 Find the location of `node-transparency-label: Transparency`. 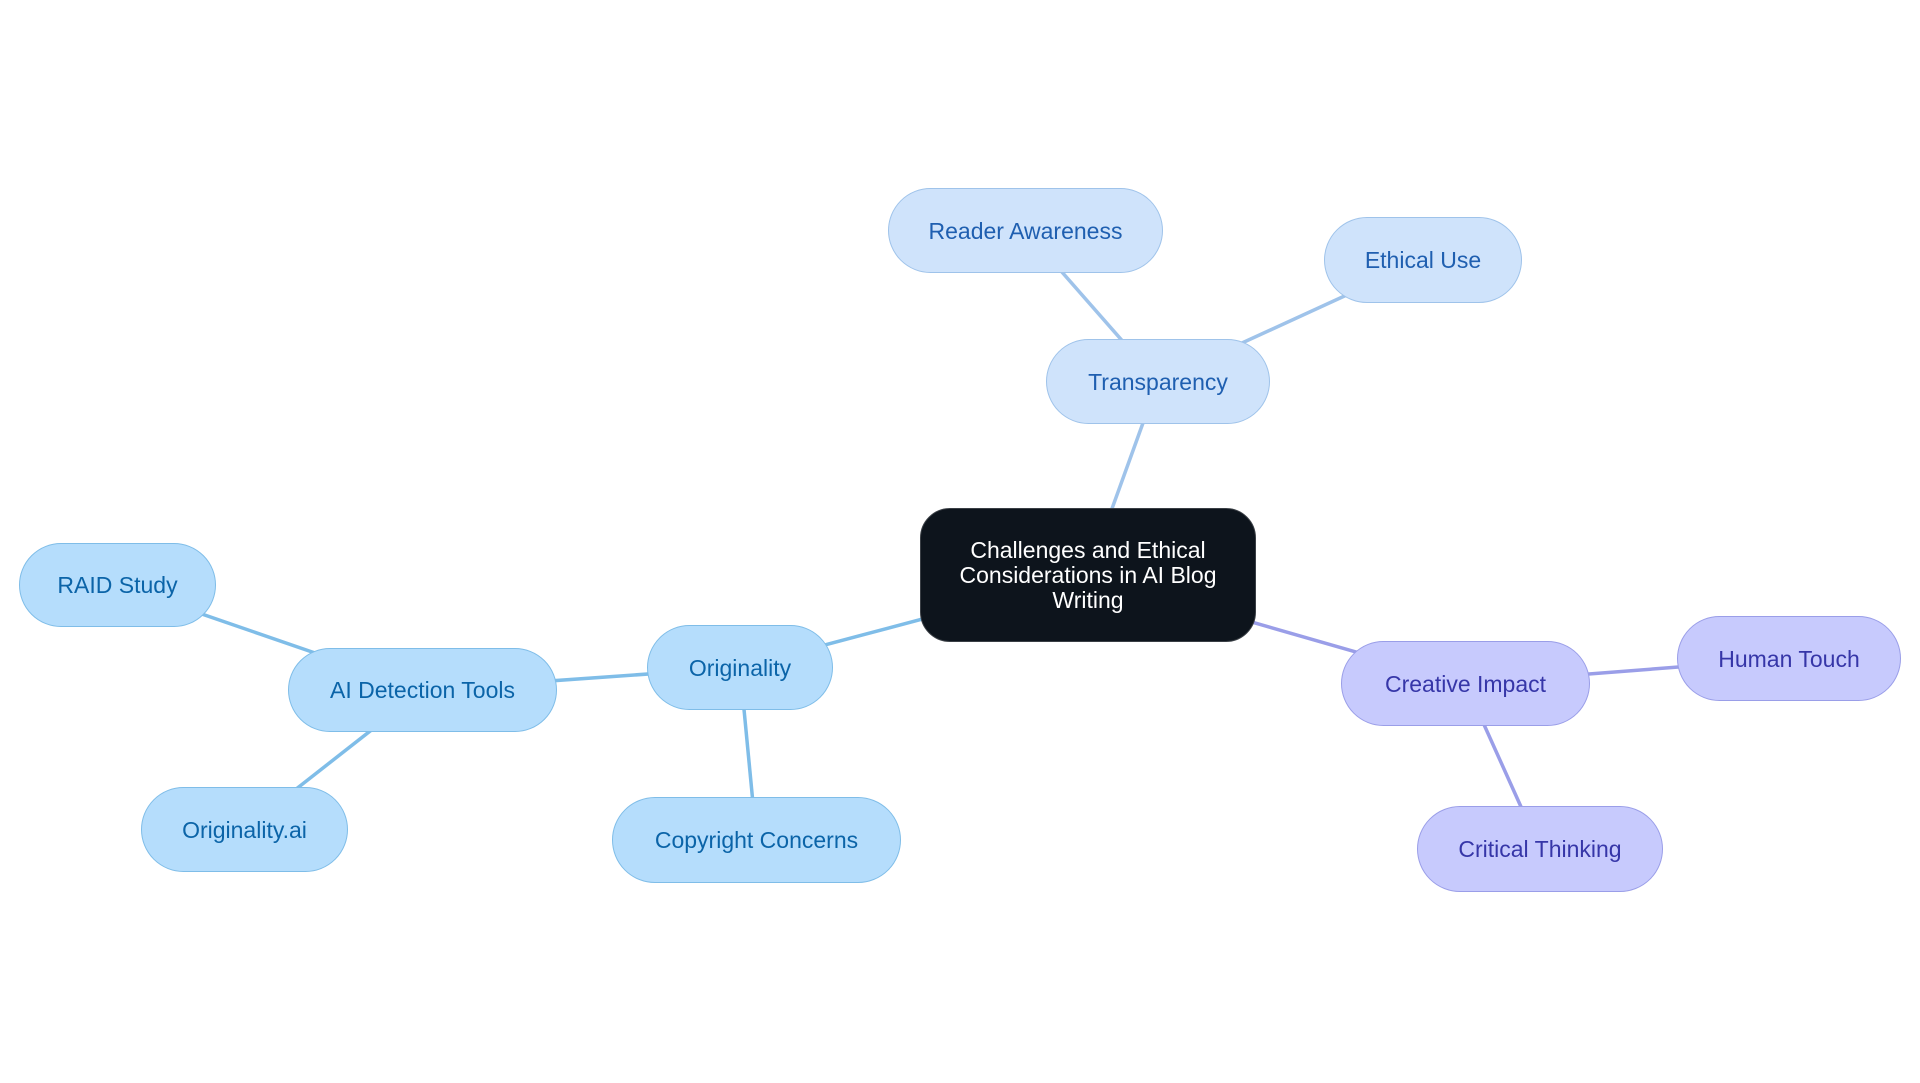

node-transparency-label: Transparency is located at coordinates (1158, 381).